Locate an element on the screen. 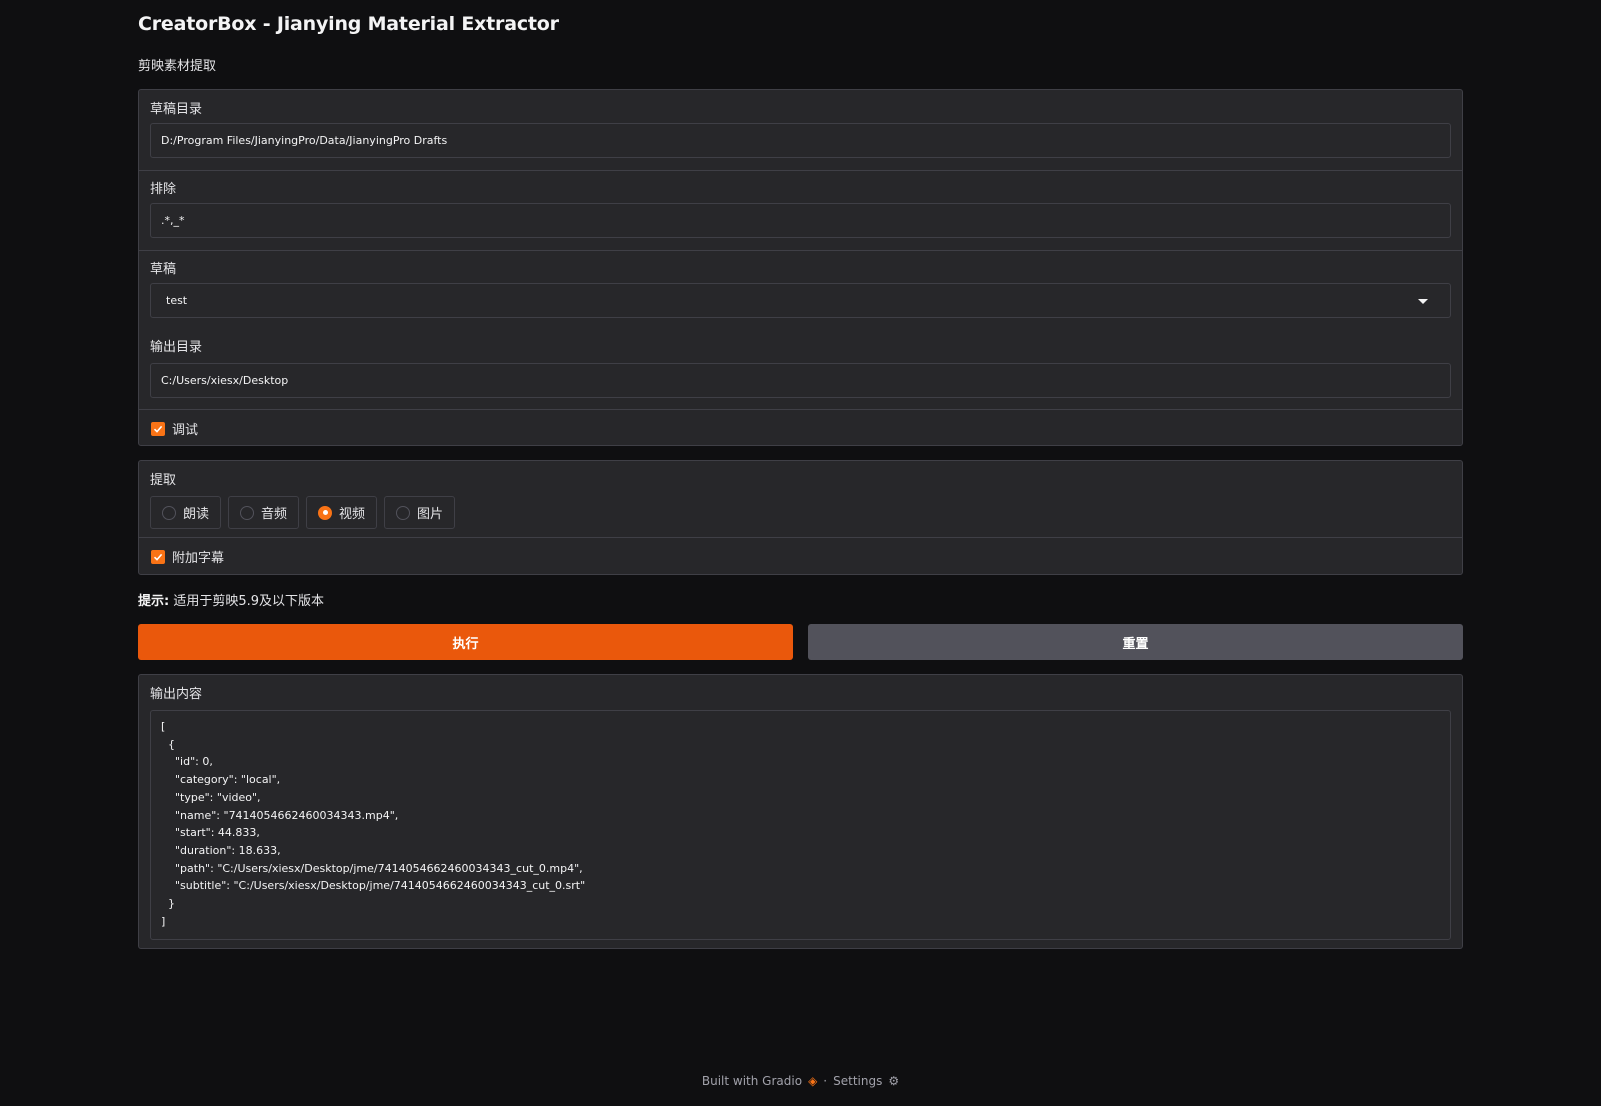  hint-prefix: 提示: is located at coordinates (154, 601).